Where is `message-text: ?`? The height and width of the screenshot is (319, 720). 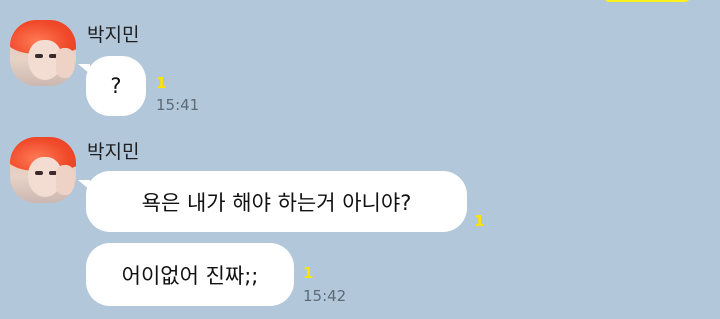 message-text: ? is located at coordinates (116, 86).